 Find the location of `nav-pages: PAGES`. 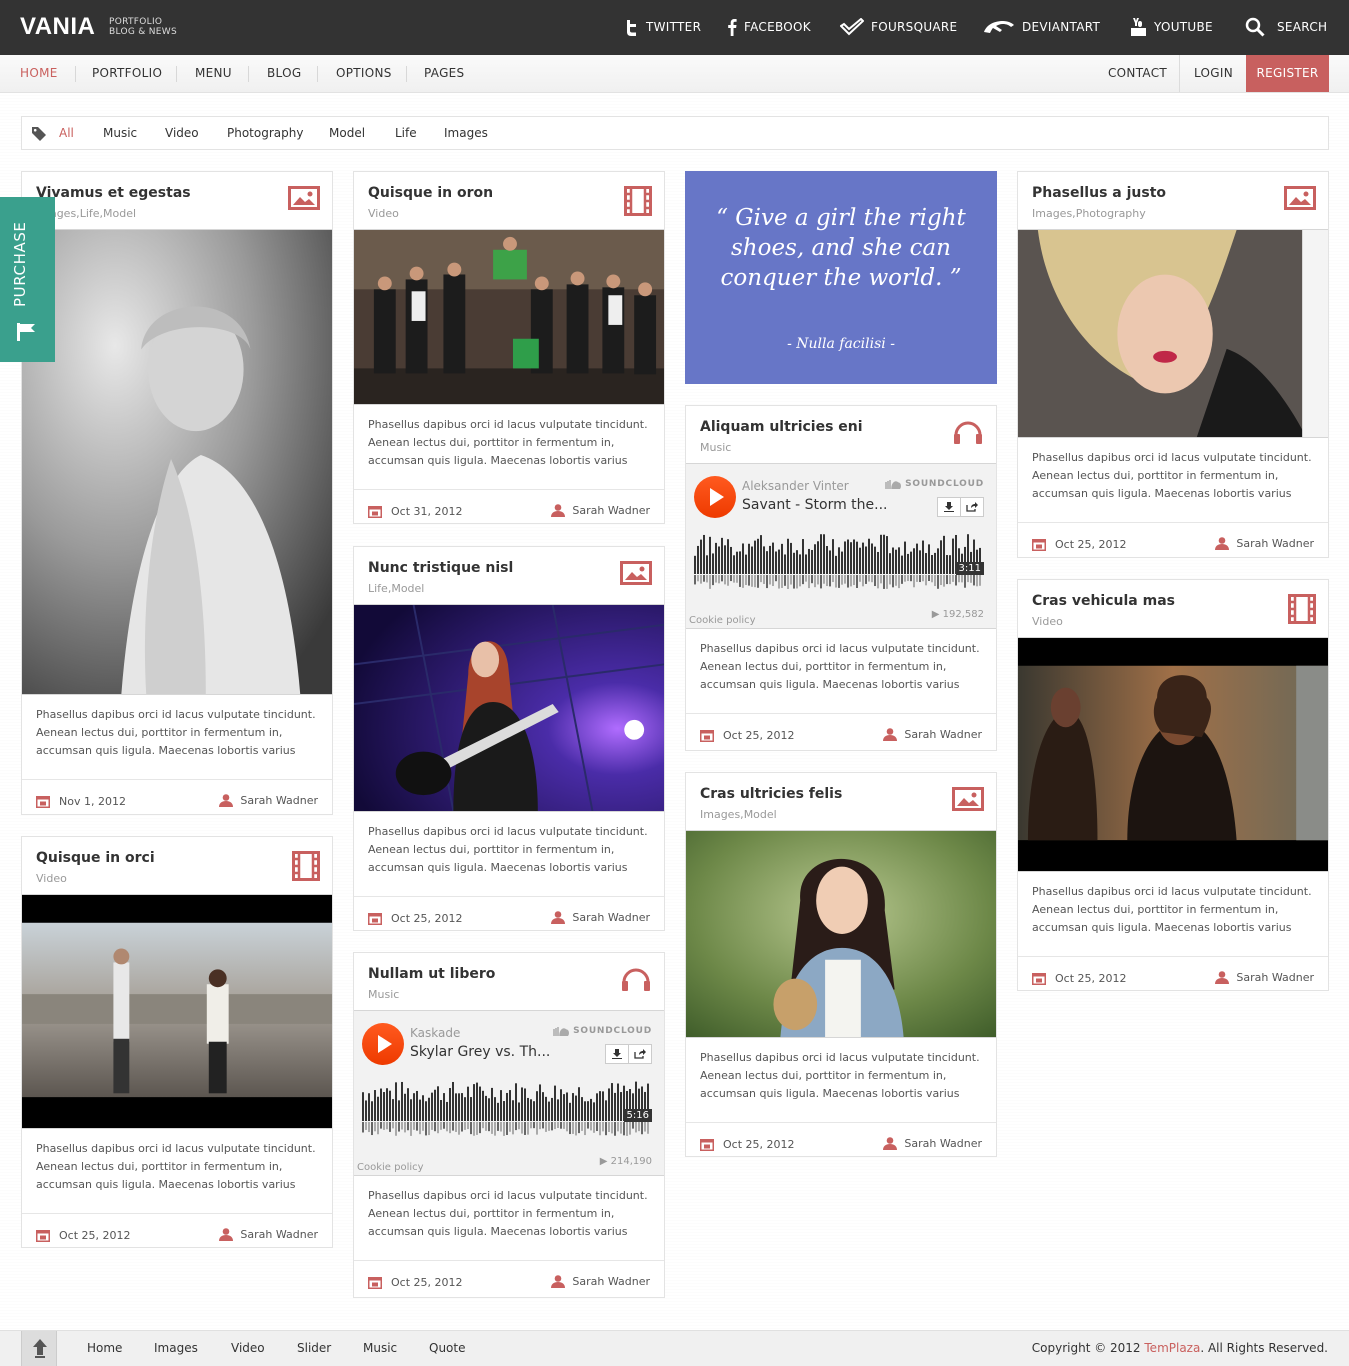

nav-pages: PAGES is located at coordinates (444, 73).